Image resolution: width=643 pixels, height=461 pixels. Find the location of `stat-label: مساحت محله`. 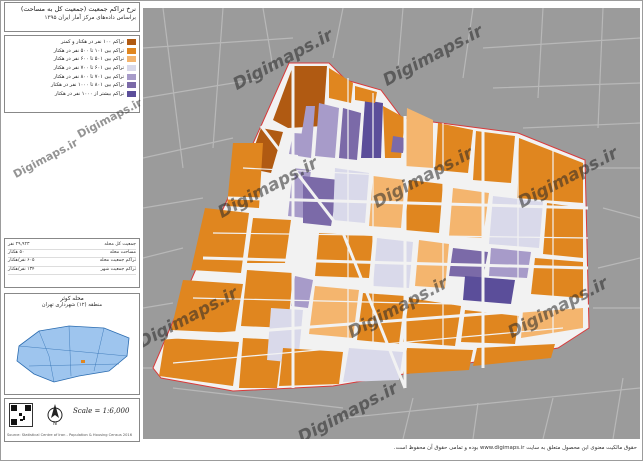

stat-label: مساحت محله is located at coordinates (122, 253).